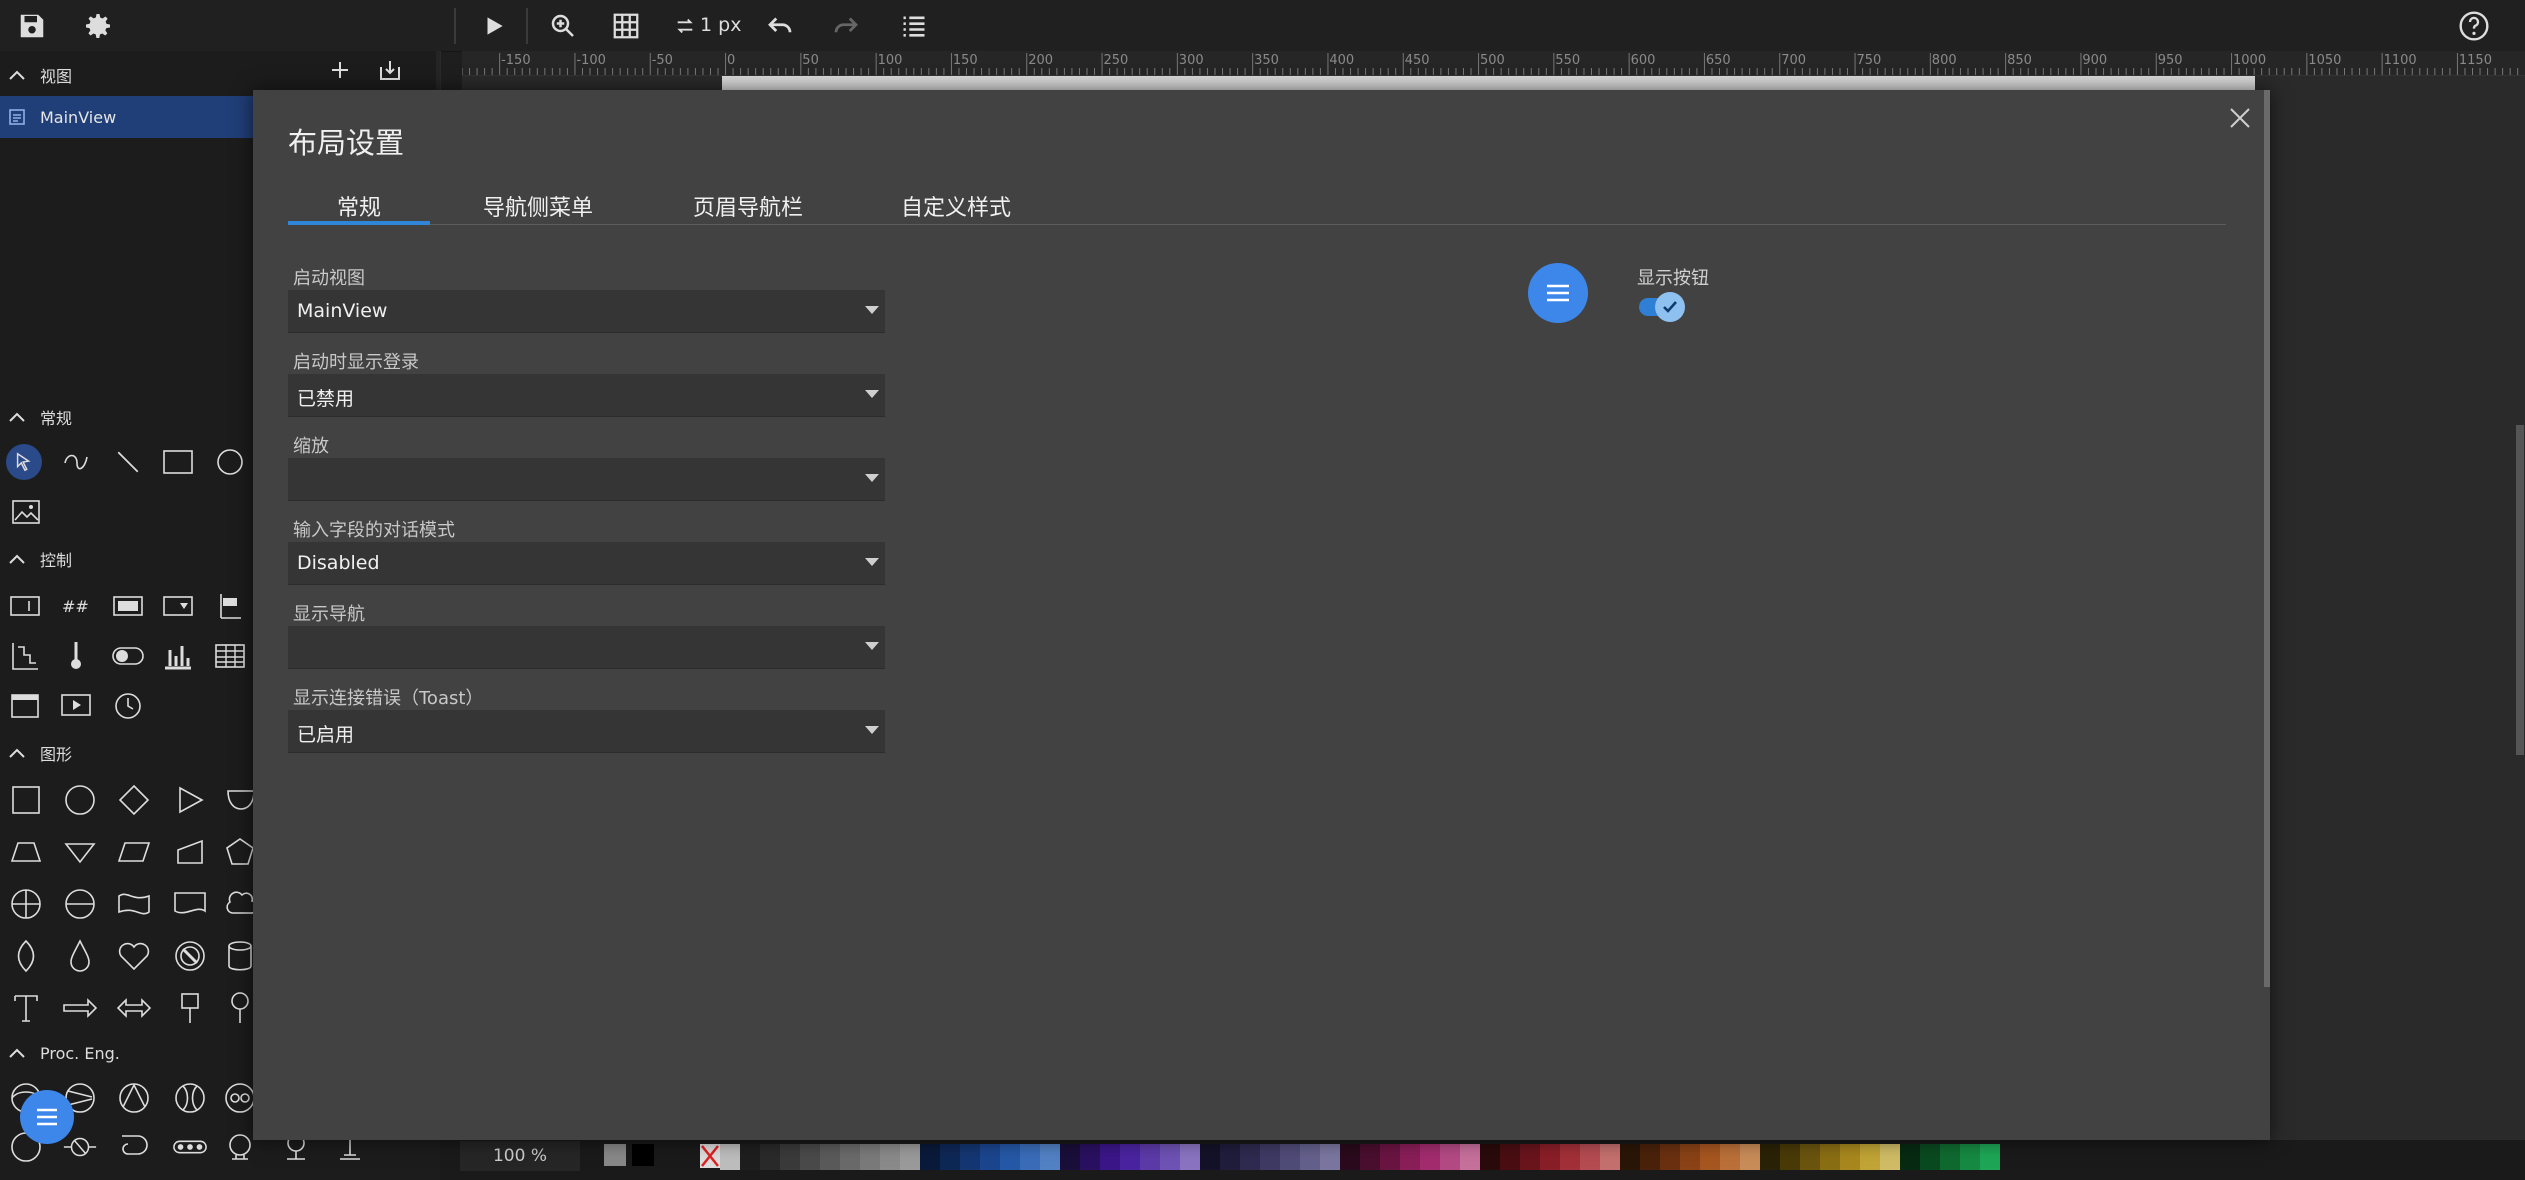 The width and height of the screenshot is (2525, 1180). I want to click on color-palette, so click(1360, 1157).